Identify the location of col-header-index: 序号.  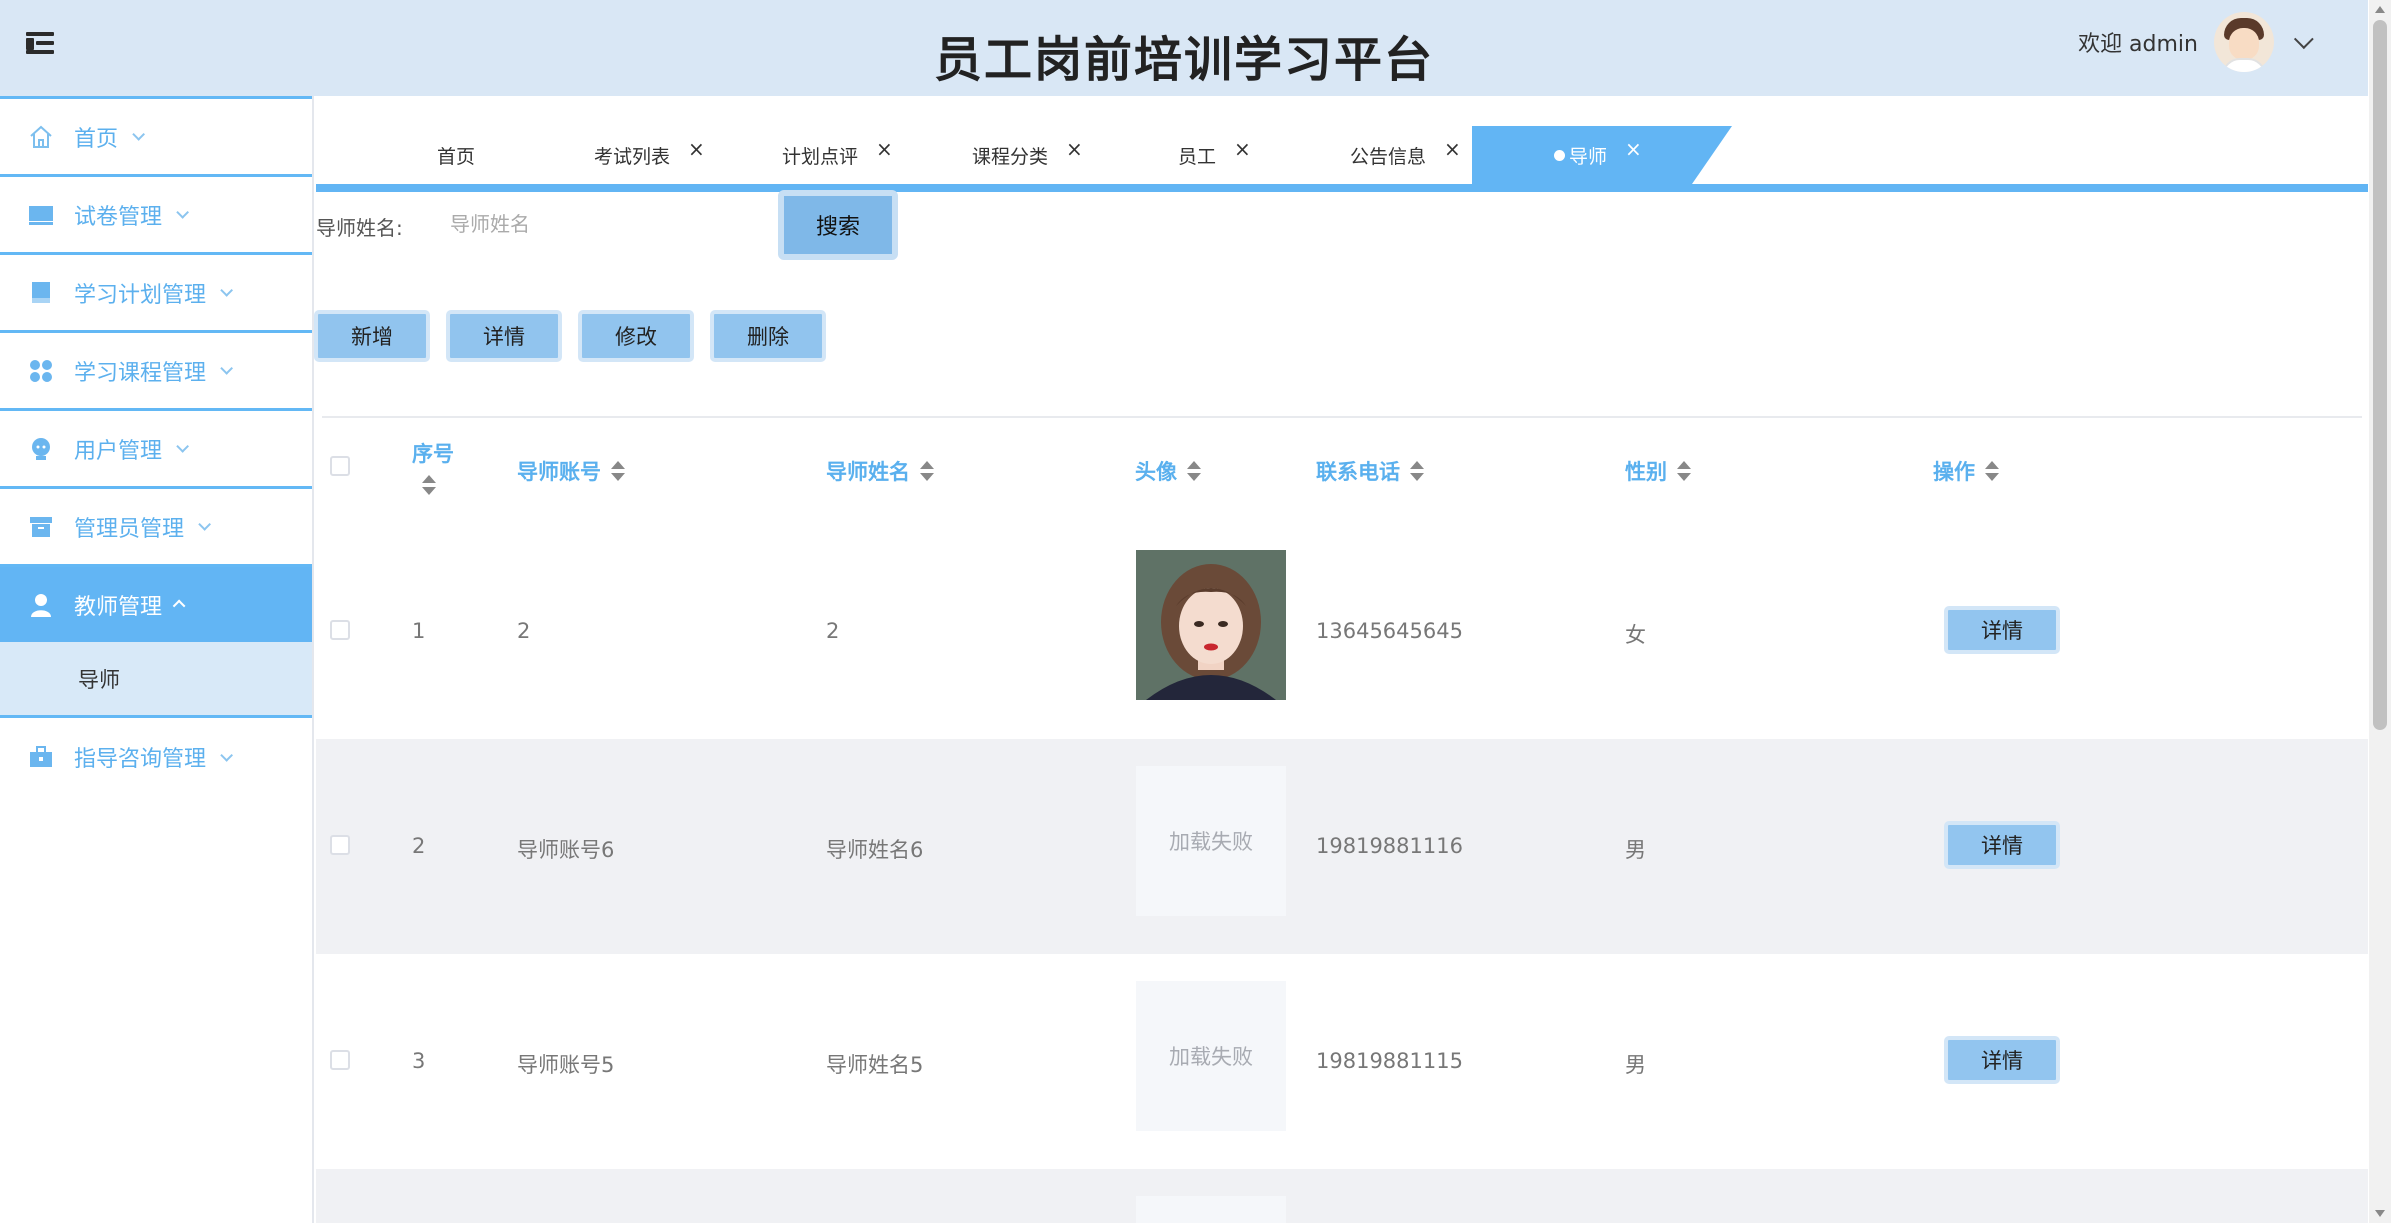
(433, 467).